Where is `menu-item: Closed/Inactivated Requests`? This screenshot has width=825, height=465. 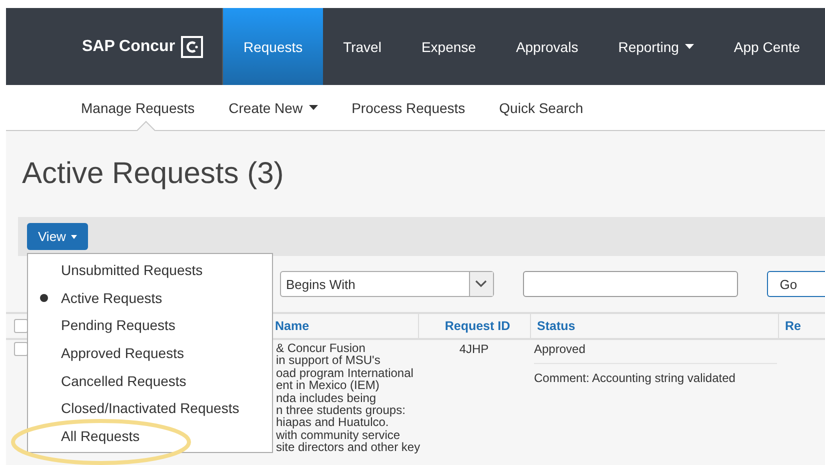
menu-item: Closed/Inactivated Requests is located at coordinates (150, 408).